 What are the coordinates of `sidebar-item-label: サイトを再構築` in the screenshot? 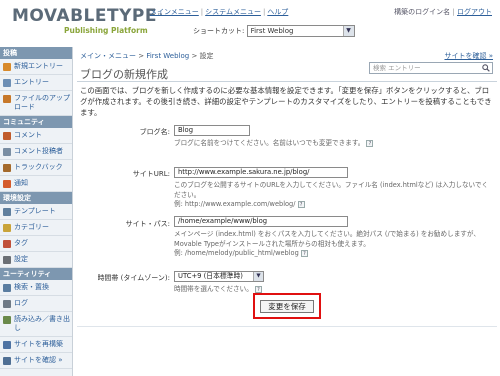 It's located at (38, 344).